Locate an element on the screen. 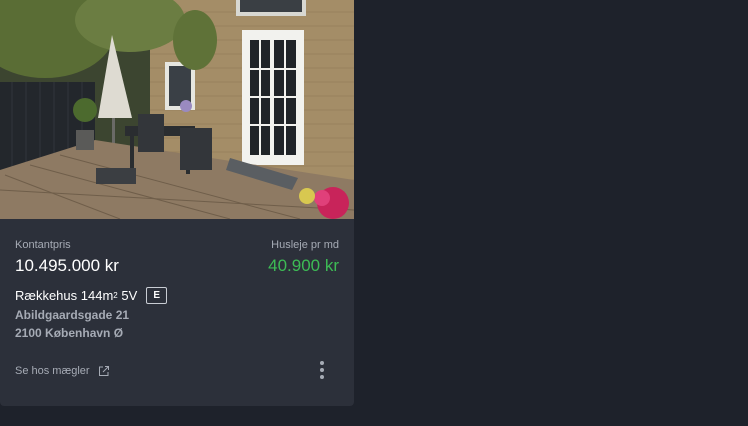 The width and height of the screenshot is (748, 426). address-city: 2100 København Ø is located at coordinates (69, 333).